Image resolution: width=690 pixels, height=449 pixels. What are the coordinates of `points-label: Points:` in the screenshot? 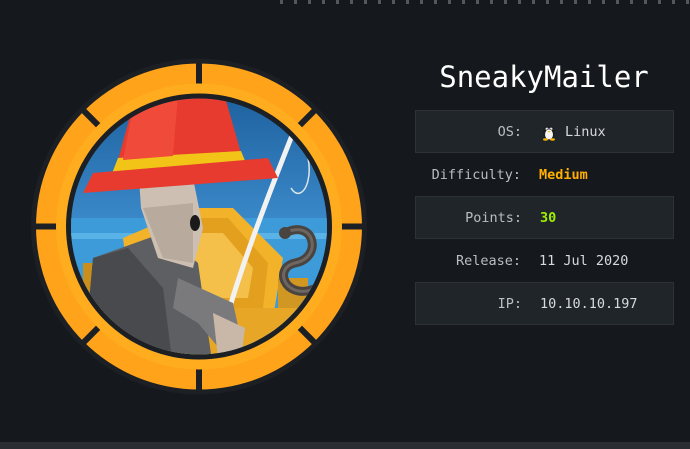 It's located at (493, 217).